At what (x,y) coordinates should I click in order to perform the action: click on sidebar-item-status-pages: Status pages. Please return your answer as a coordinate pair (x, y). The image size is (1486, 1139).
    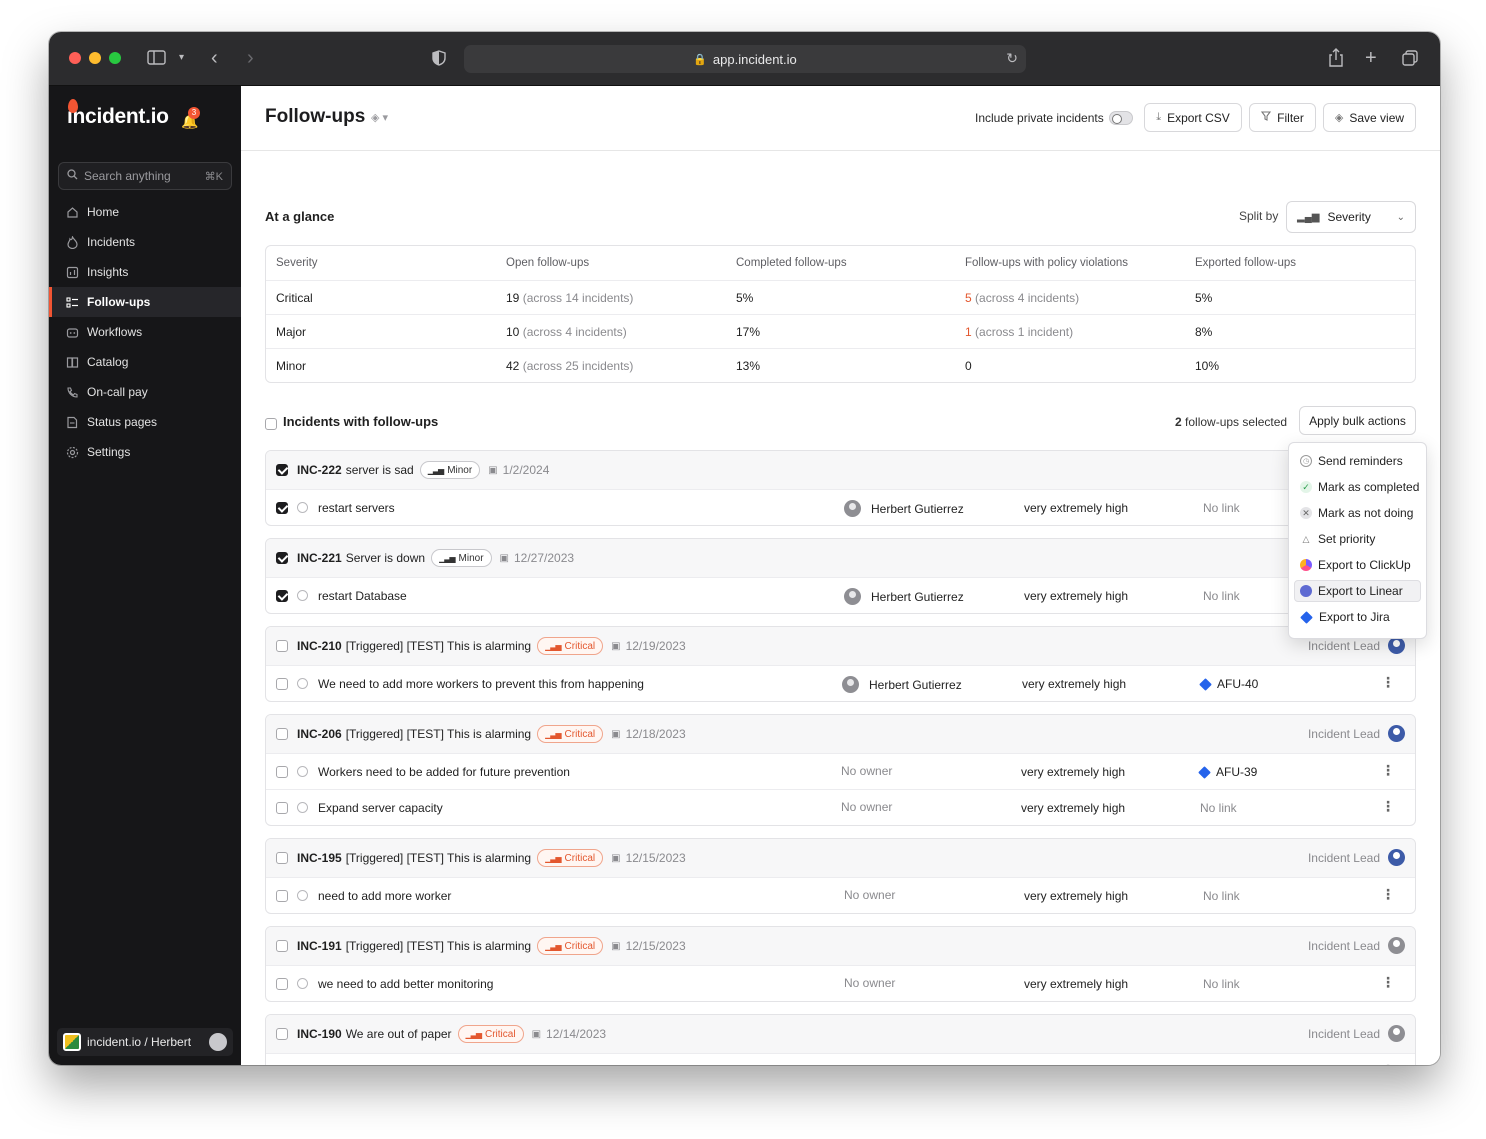
    Looking at the image, I should click on (145, 422).